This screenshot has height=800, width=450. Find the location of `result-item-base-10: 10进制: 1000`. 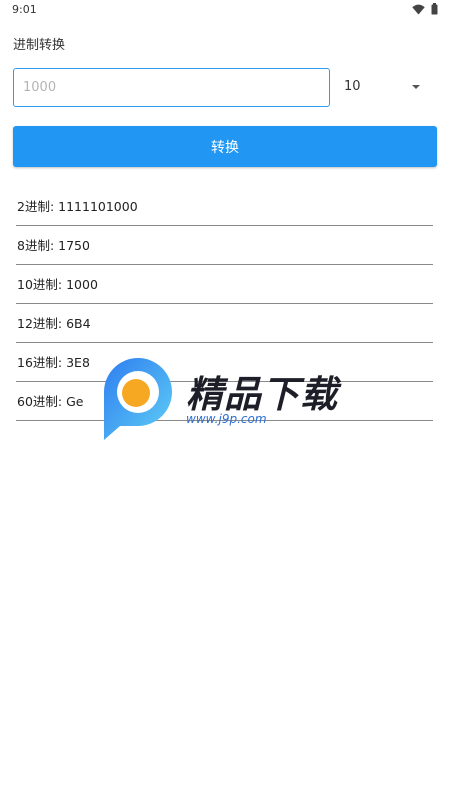

result-item-base-10: 10进制: 1000 is located at coordinates (224, 284).